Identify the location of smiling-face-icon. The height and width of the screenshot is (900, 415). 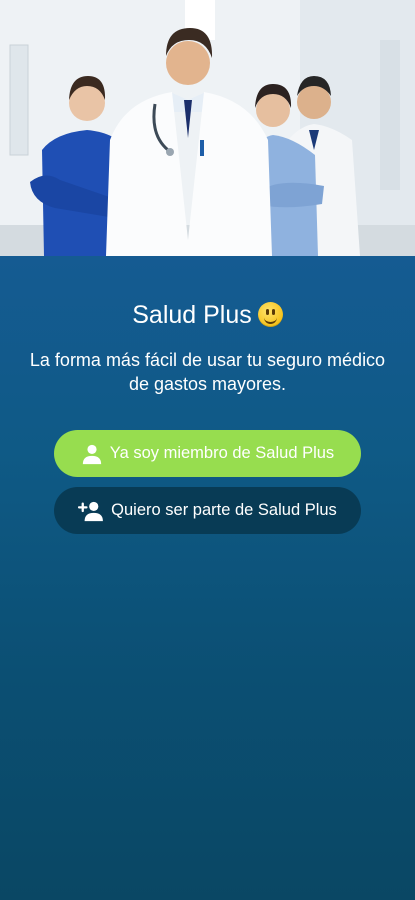
(270, 314).